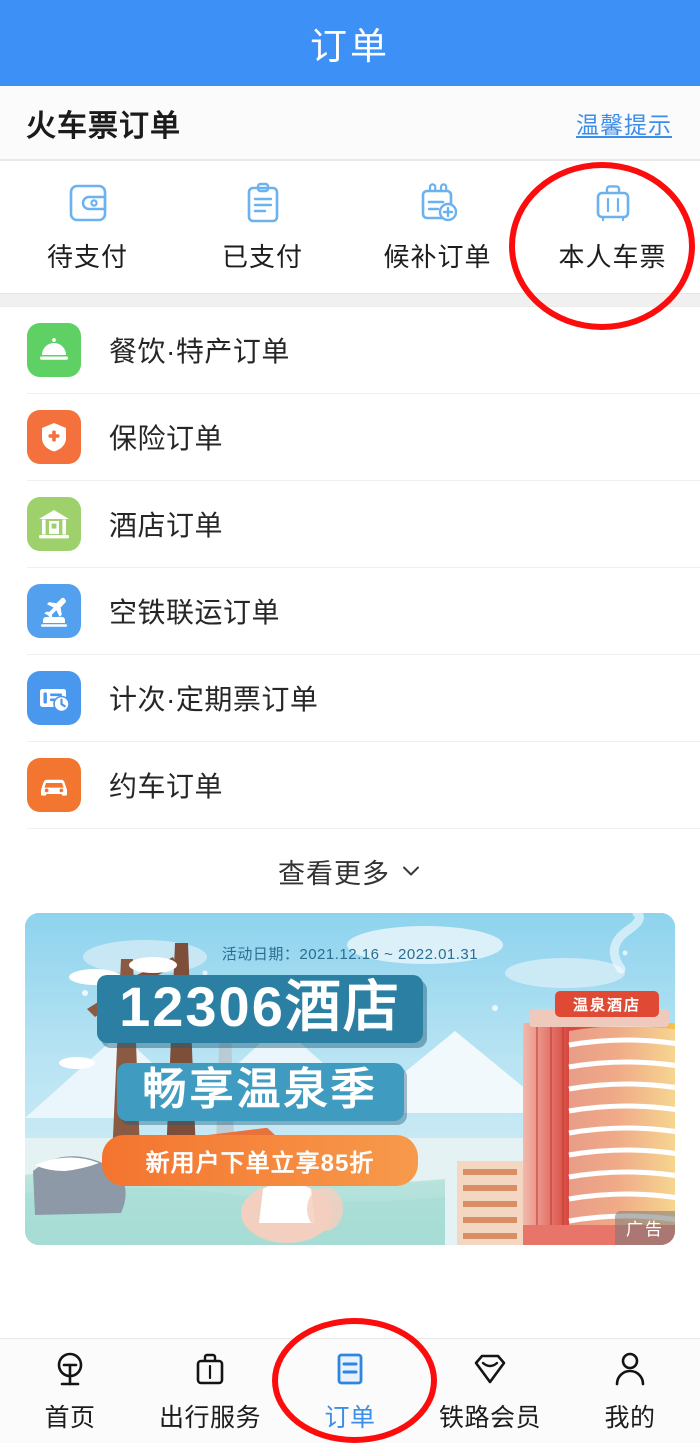 This screenshot has width=700, height=1443. Describe the element at coordinates (350, 46) in the screenshot. I see `page-title: 订单` at that location.